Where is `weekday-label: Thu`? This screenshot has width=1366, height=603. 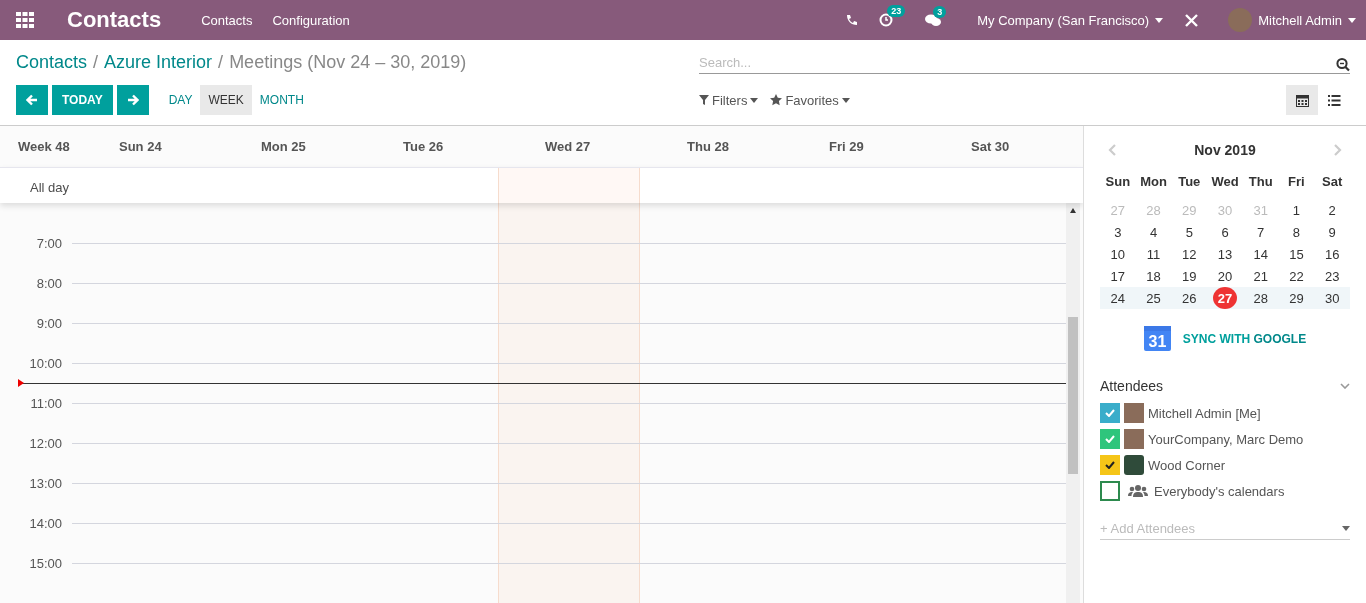 weekday-label: Thu is located at coordinates (1260, 182).